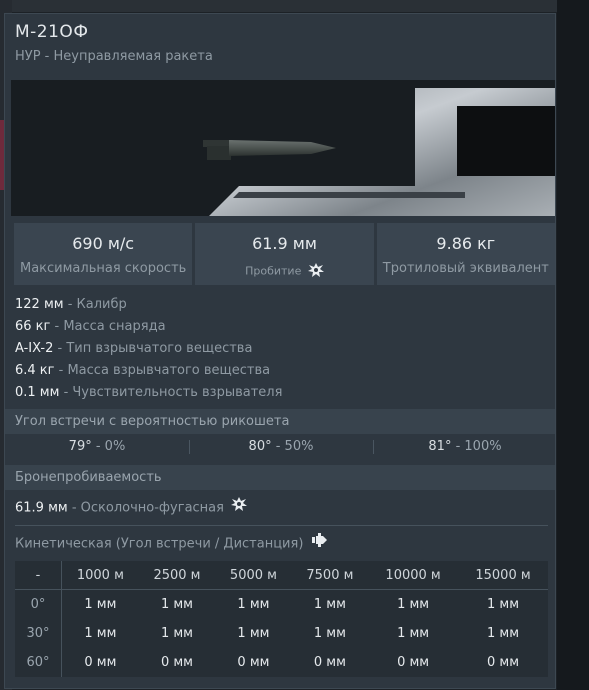  I want to click on stat-penetration: 61.9 мм Пробитие, so click(284, 254).